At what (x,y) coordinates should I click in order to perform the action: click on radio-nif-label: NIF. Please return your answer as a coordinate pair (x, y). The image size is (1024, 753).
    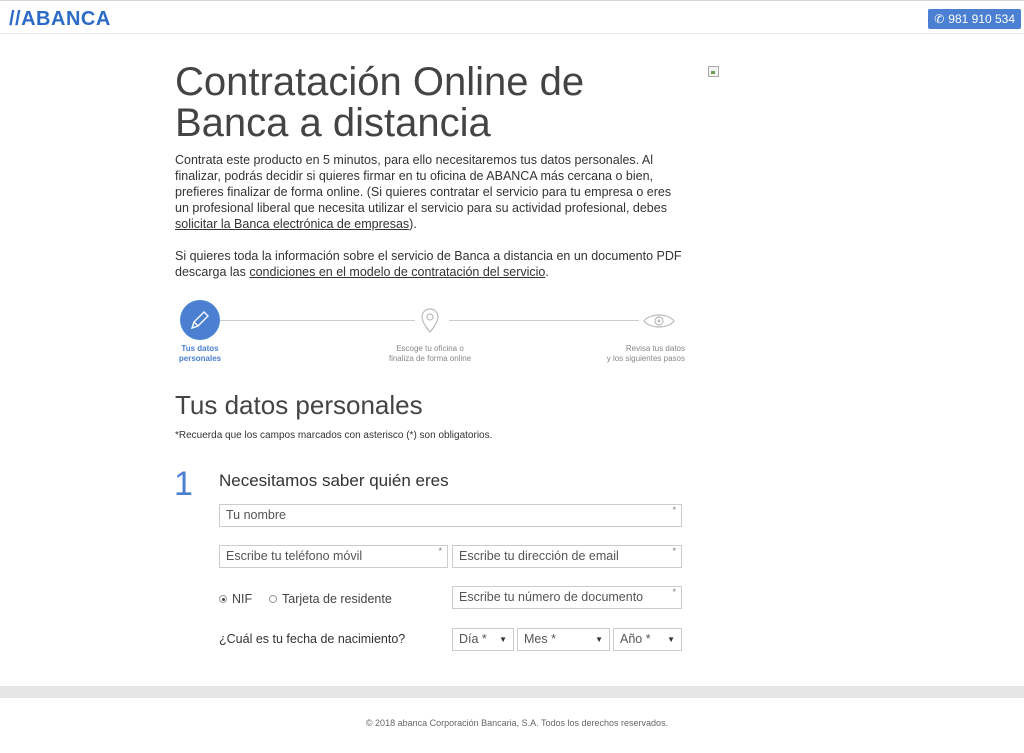
    Looking at the image, I should click on (242, 599).